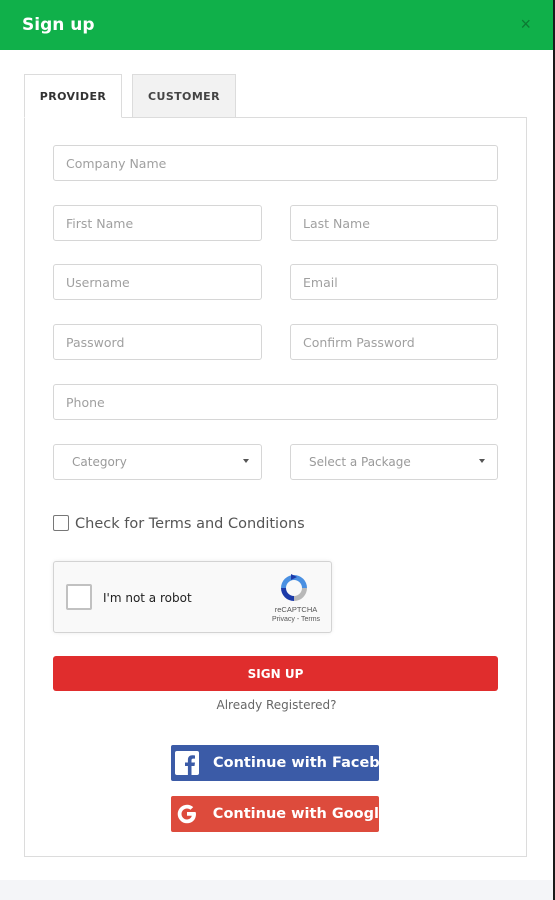  What do you see at coordinates (525, 24) in the screenshot?
I see `close-icon: ×` at bounding box center [525, 24].